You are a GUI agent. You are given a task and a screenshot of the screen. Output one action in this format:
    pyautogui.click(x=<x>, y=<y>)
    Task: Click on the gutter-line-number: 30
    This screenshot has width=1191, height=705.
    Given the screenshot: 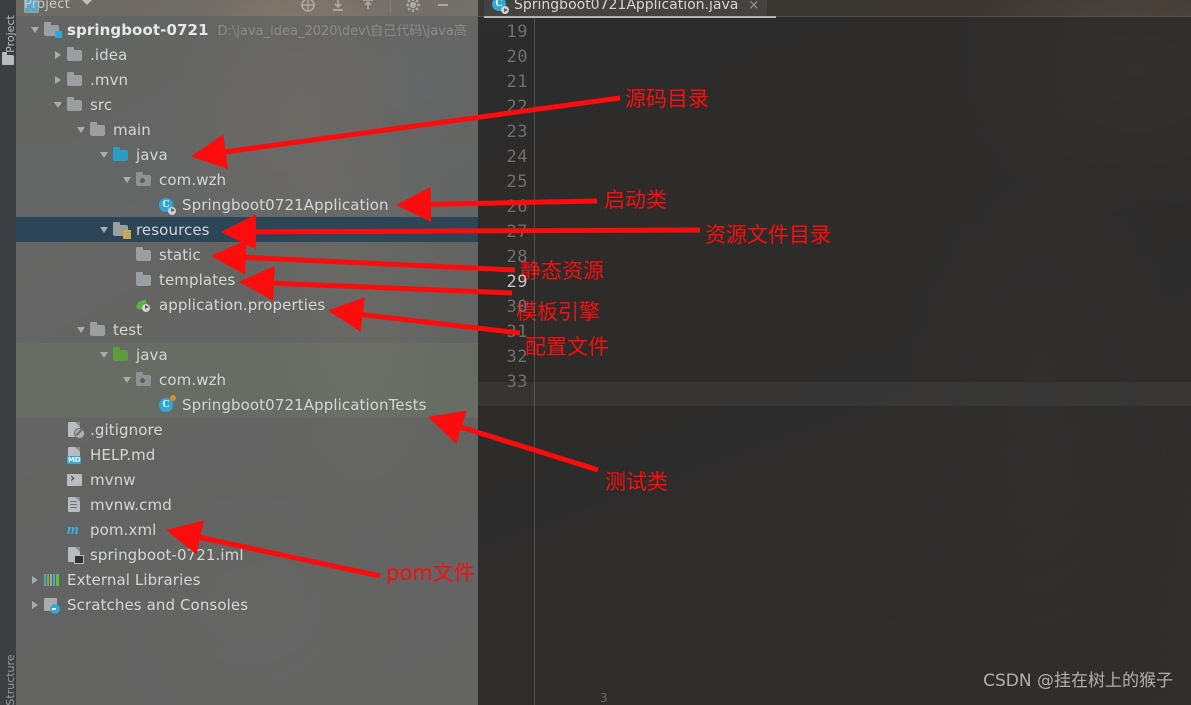 What is the action you would take?
    pyautogui.click(x=517, y=307)
    